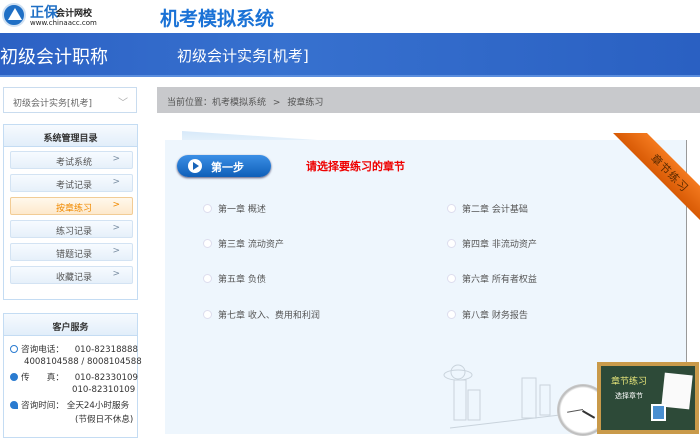  Describe the element at coordinates (74, 278) in the screenshot. I see `sidebar-item-label: 收藏记录` at that location.